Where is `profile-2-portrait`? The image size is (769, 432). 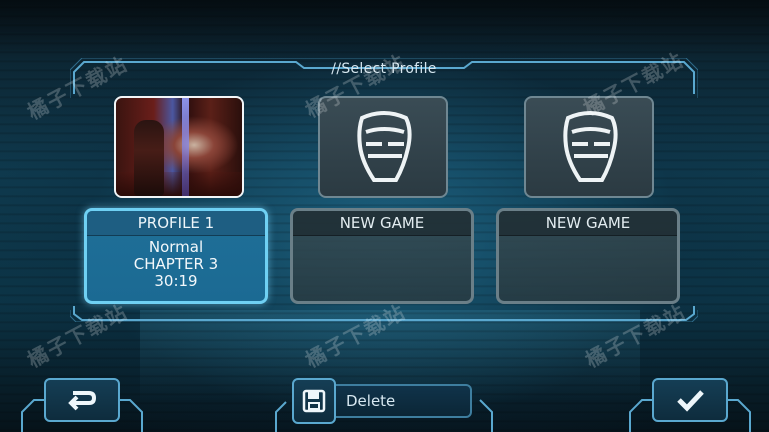
profile-2-portrait is located at coordinates (383, 147).